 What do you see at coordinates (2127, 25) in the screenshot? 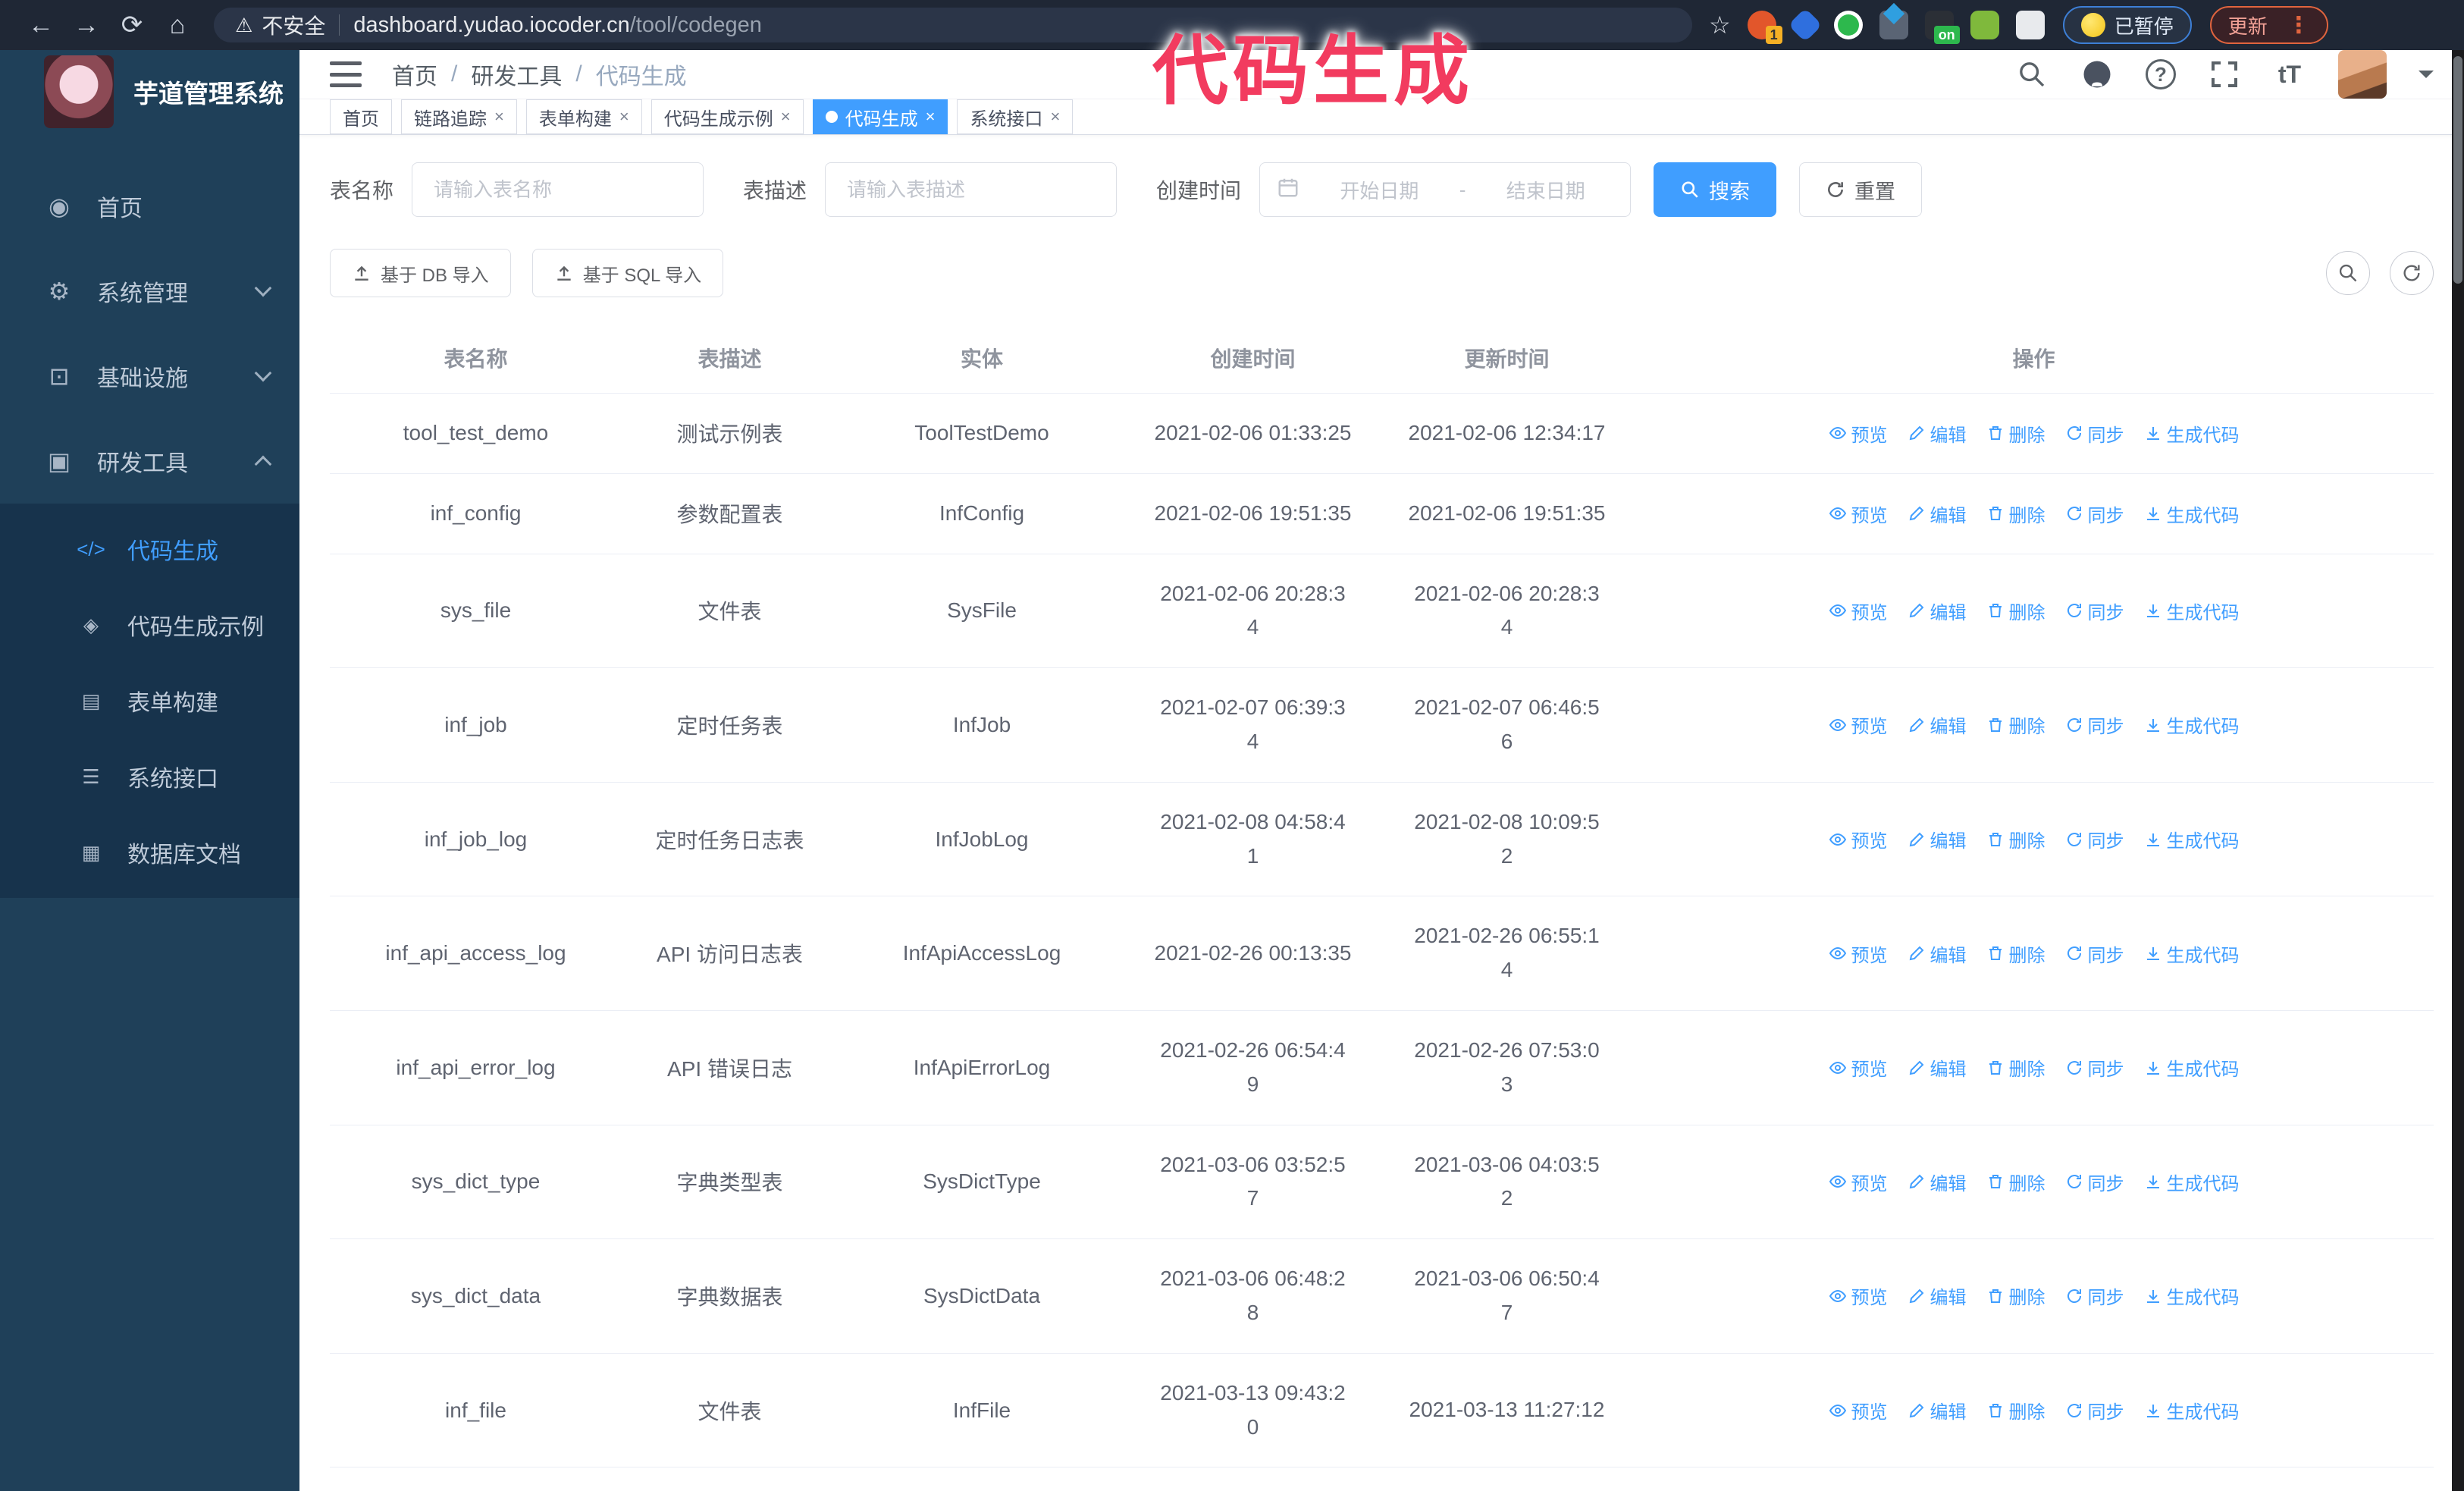
I see `extension-paused-pill: 已暂停` at bounding box center [2127, 25].